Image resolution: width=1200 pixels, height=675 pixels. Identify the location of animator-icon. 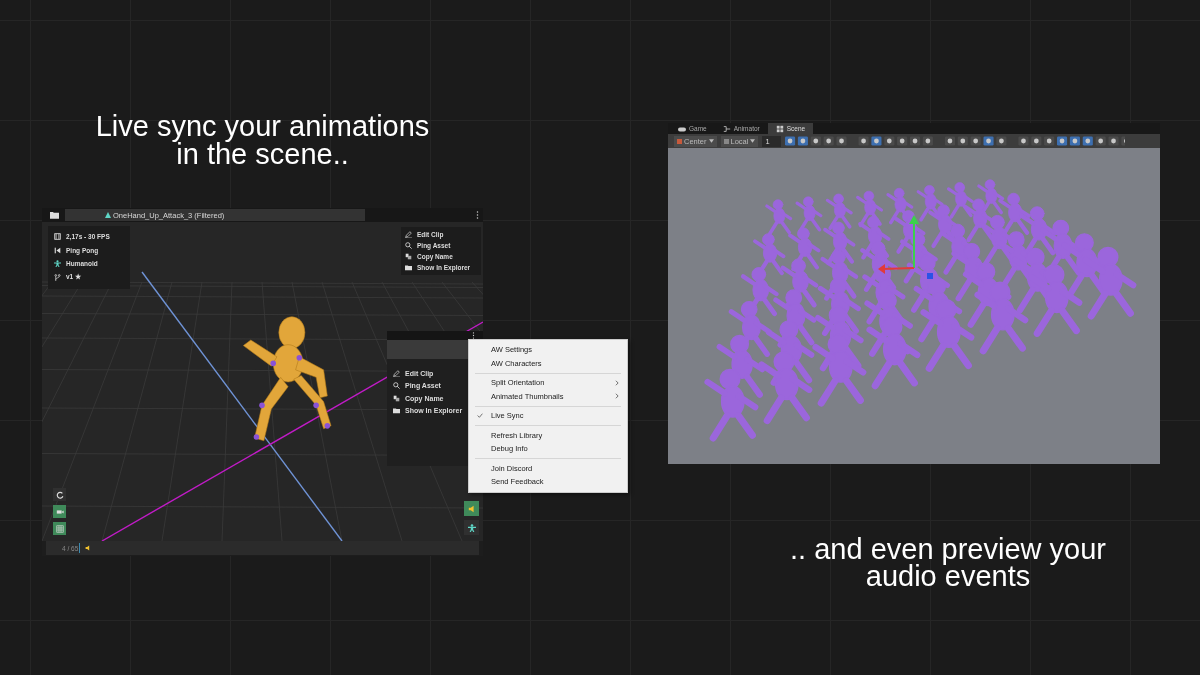
(726, 128).